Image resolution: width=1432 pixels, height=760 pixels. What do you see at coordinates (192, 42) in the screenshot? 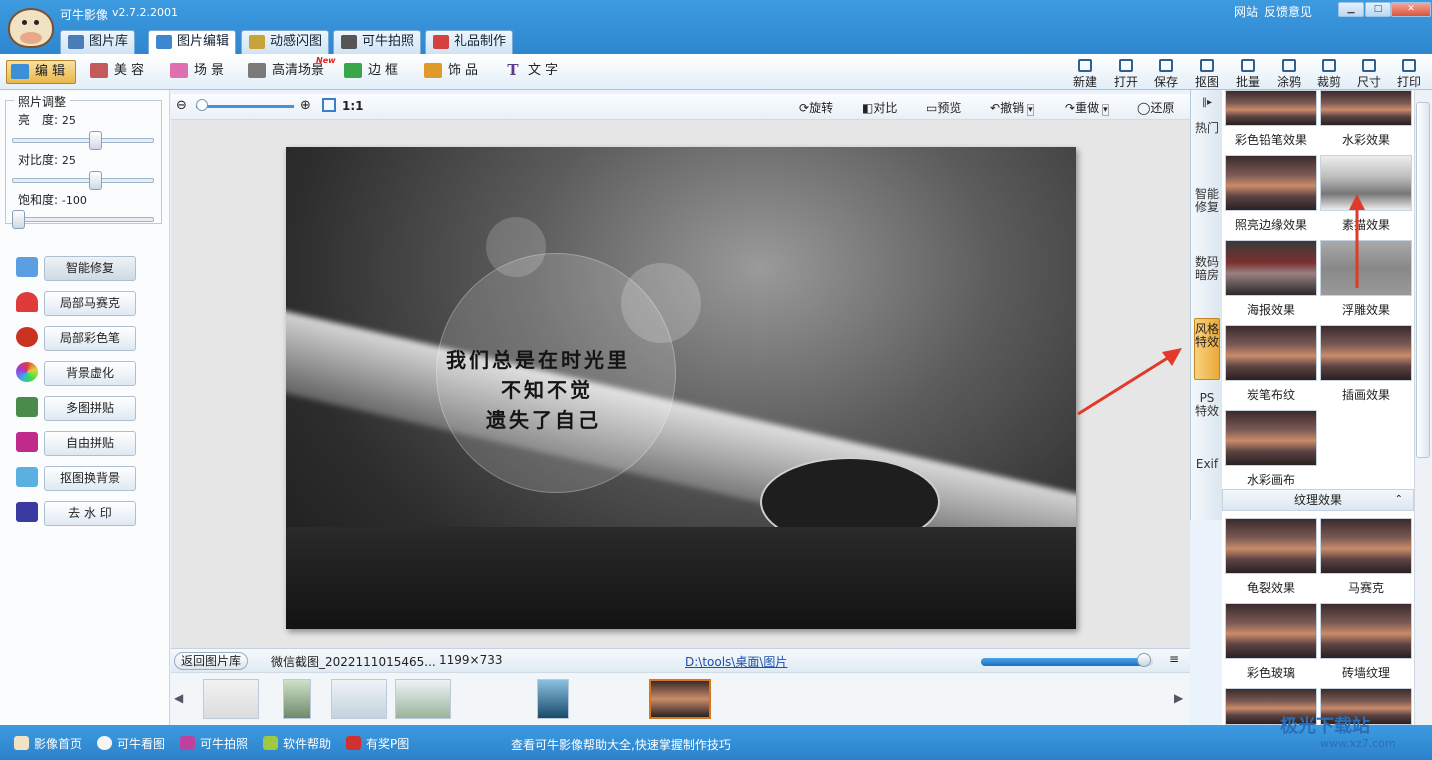
I see `tab-edit: 图片编辑` at bounding box center [192, 42].